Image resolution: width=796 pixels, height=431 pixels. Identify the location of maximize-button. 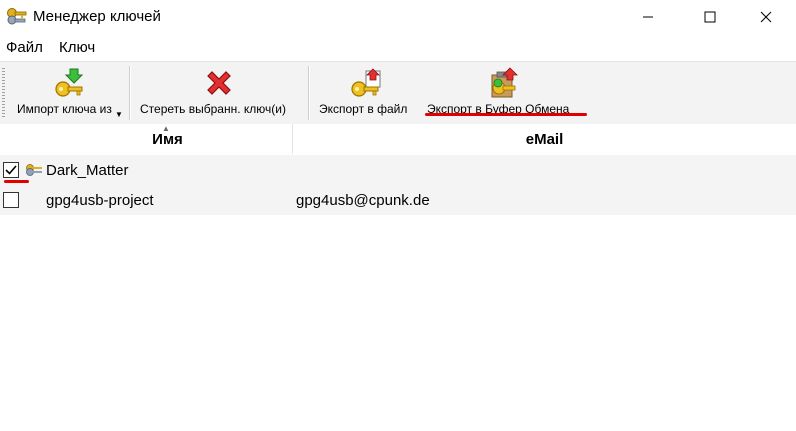
(710, 17).